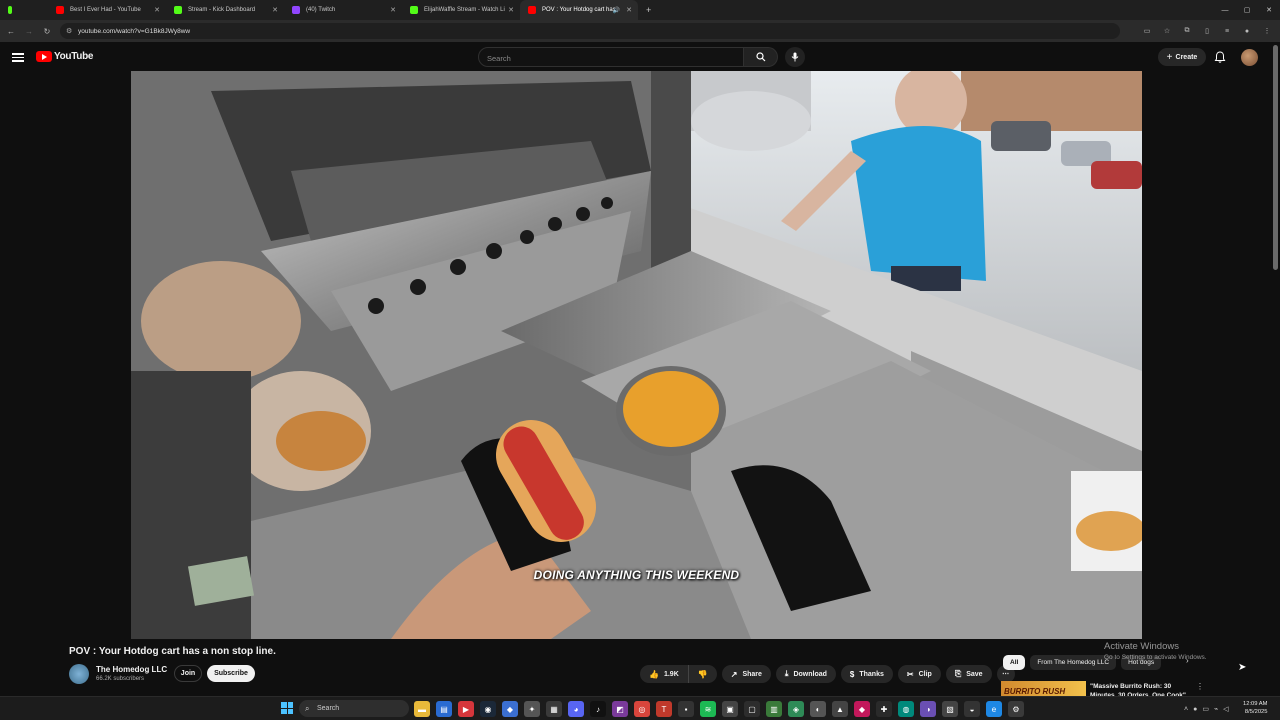 This screenshot has width=1280, height=720. Describe the element at coordinates (488, 709) in the screenshot. I see `steam-icon: ◉` at that location.